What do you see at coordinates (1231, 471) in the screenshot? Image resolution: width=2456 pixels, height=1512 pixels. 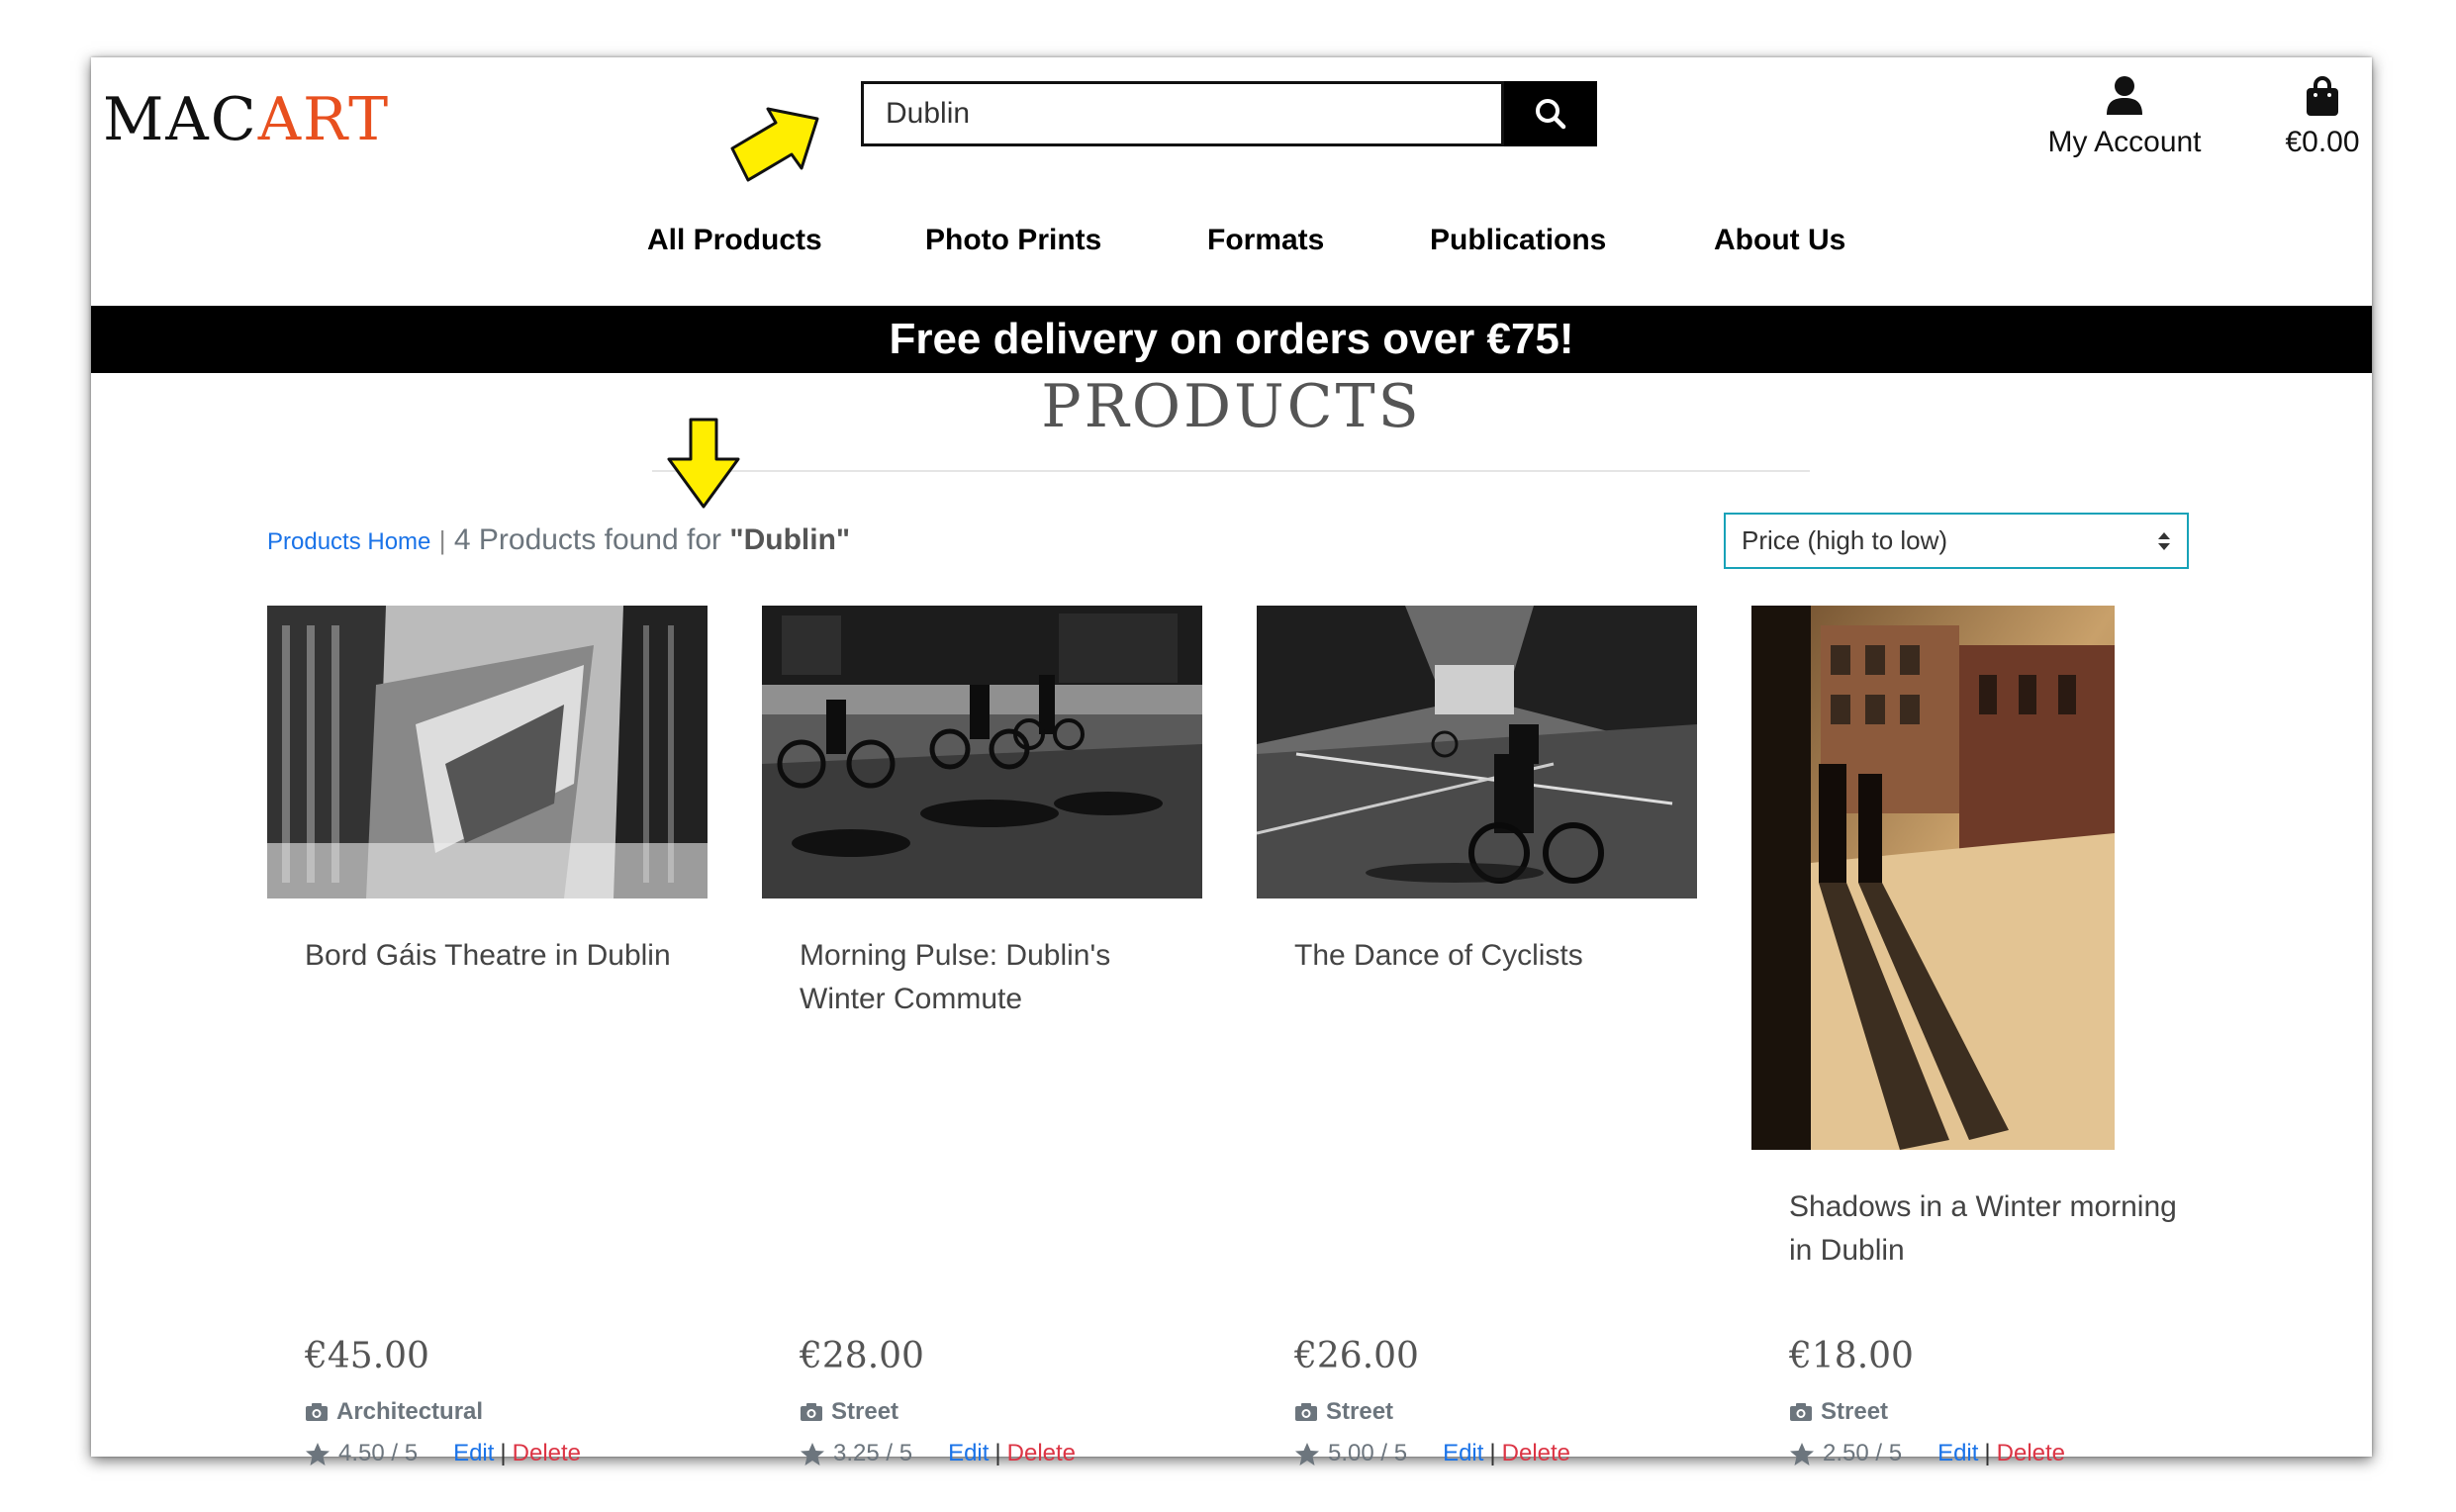 I see `title-divider` at bounding box center [1231, 471].